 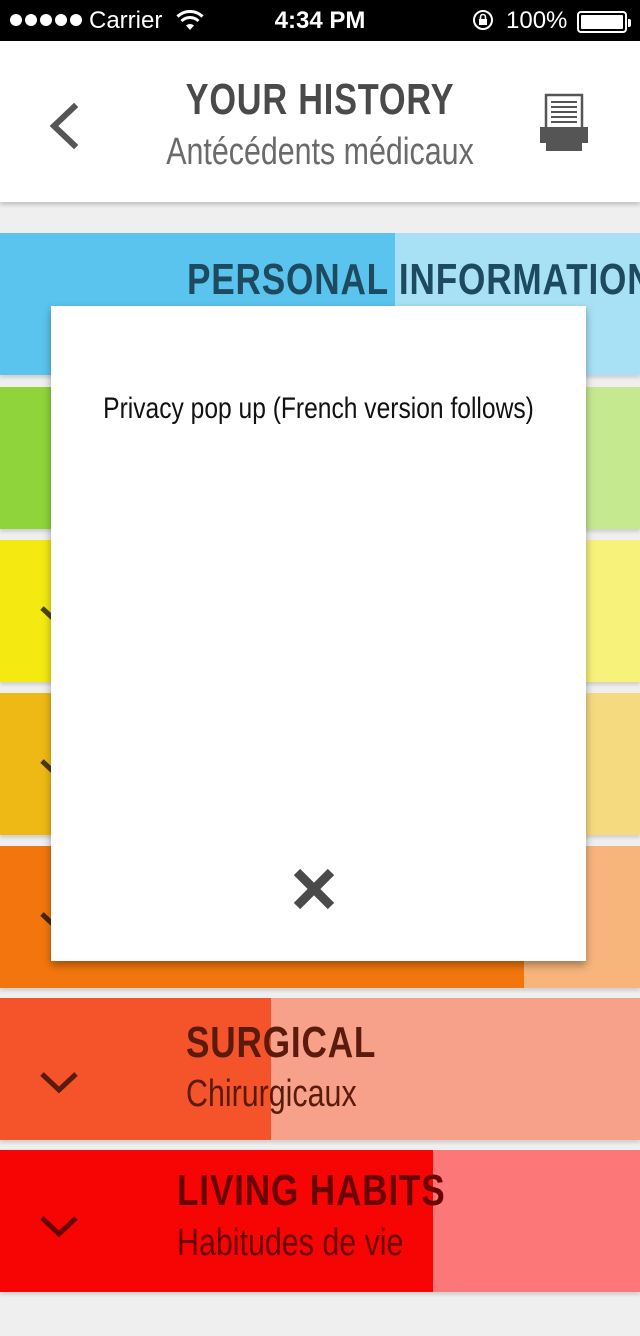 What do you see at coordinates (537, 20) in the screenshot?
I see `battery-percentage: 100%` at bounding box center [537, 20].